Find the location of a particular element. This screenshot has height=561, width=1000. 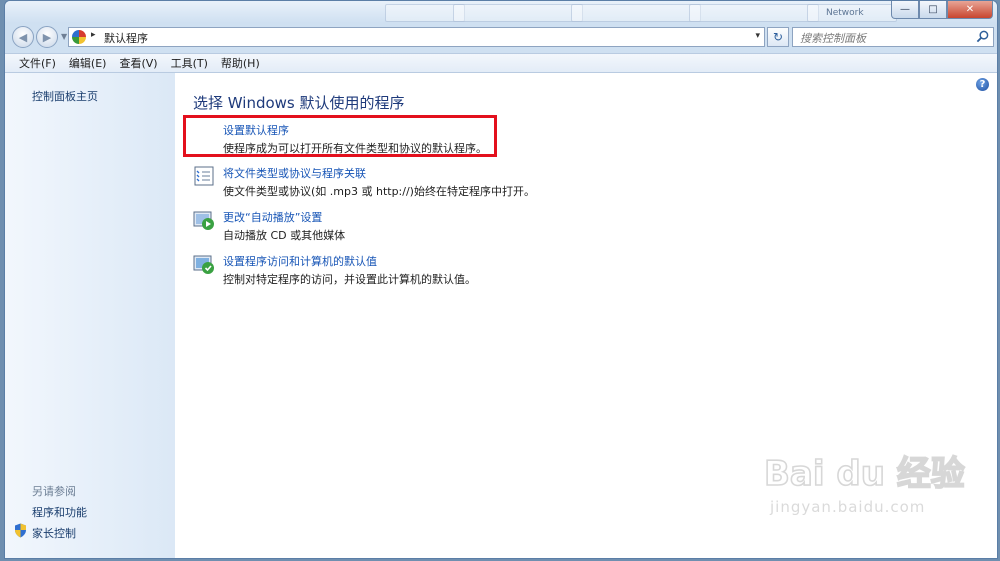

autoplay-icon is located at coordinates (203, 220).